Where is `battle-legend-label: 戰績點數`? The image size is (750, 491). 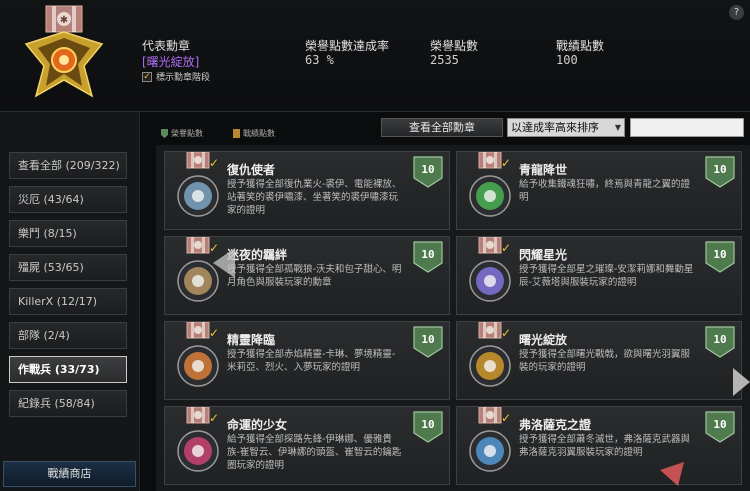 battle-legend-label: 戰績點數 is located at coordinates (259, 133).